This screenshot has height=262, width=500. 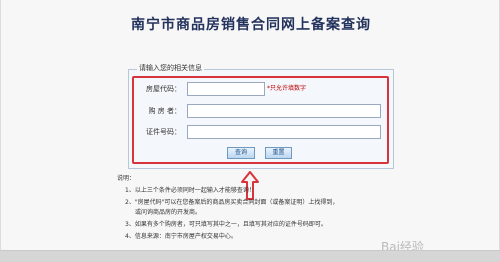 What do you see at coordinates (226, 224) in the screenshot?
I see `note-item-3: 3、如果有多个购房者，可只填写其中之一，且填写其对应的证件号码即可。` at bounding box center [226, 224].